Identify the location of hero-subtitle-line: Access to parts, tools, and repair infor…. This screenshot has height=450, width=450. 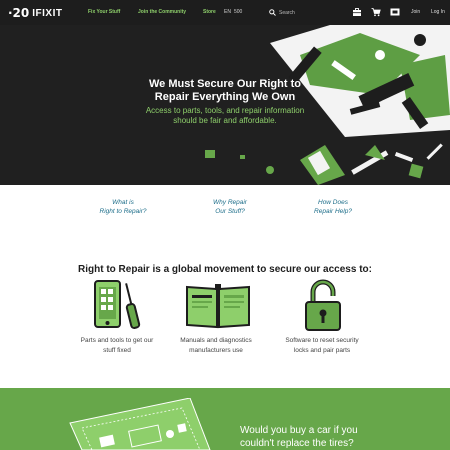
(225, 110).